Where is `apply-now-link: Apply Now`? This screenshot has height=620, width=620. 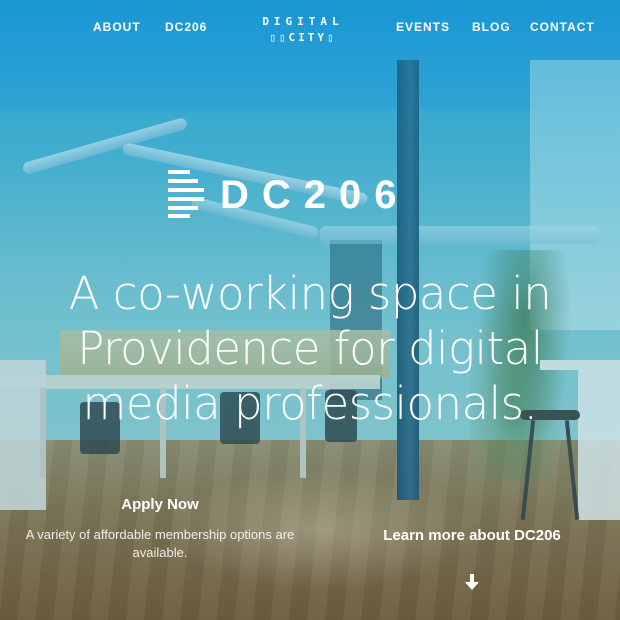
apply-now-link: Apply Now is located at coordinates (160, 504).